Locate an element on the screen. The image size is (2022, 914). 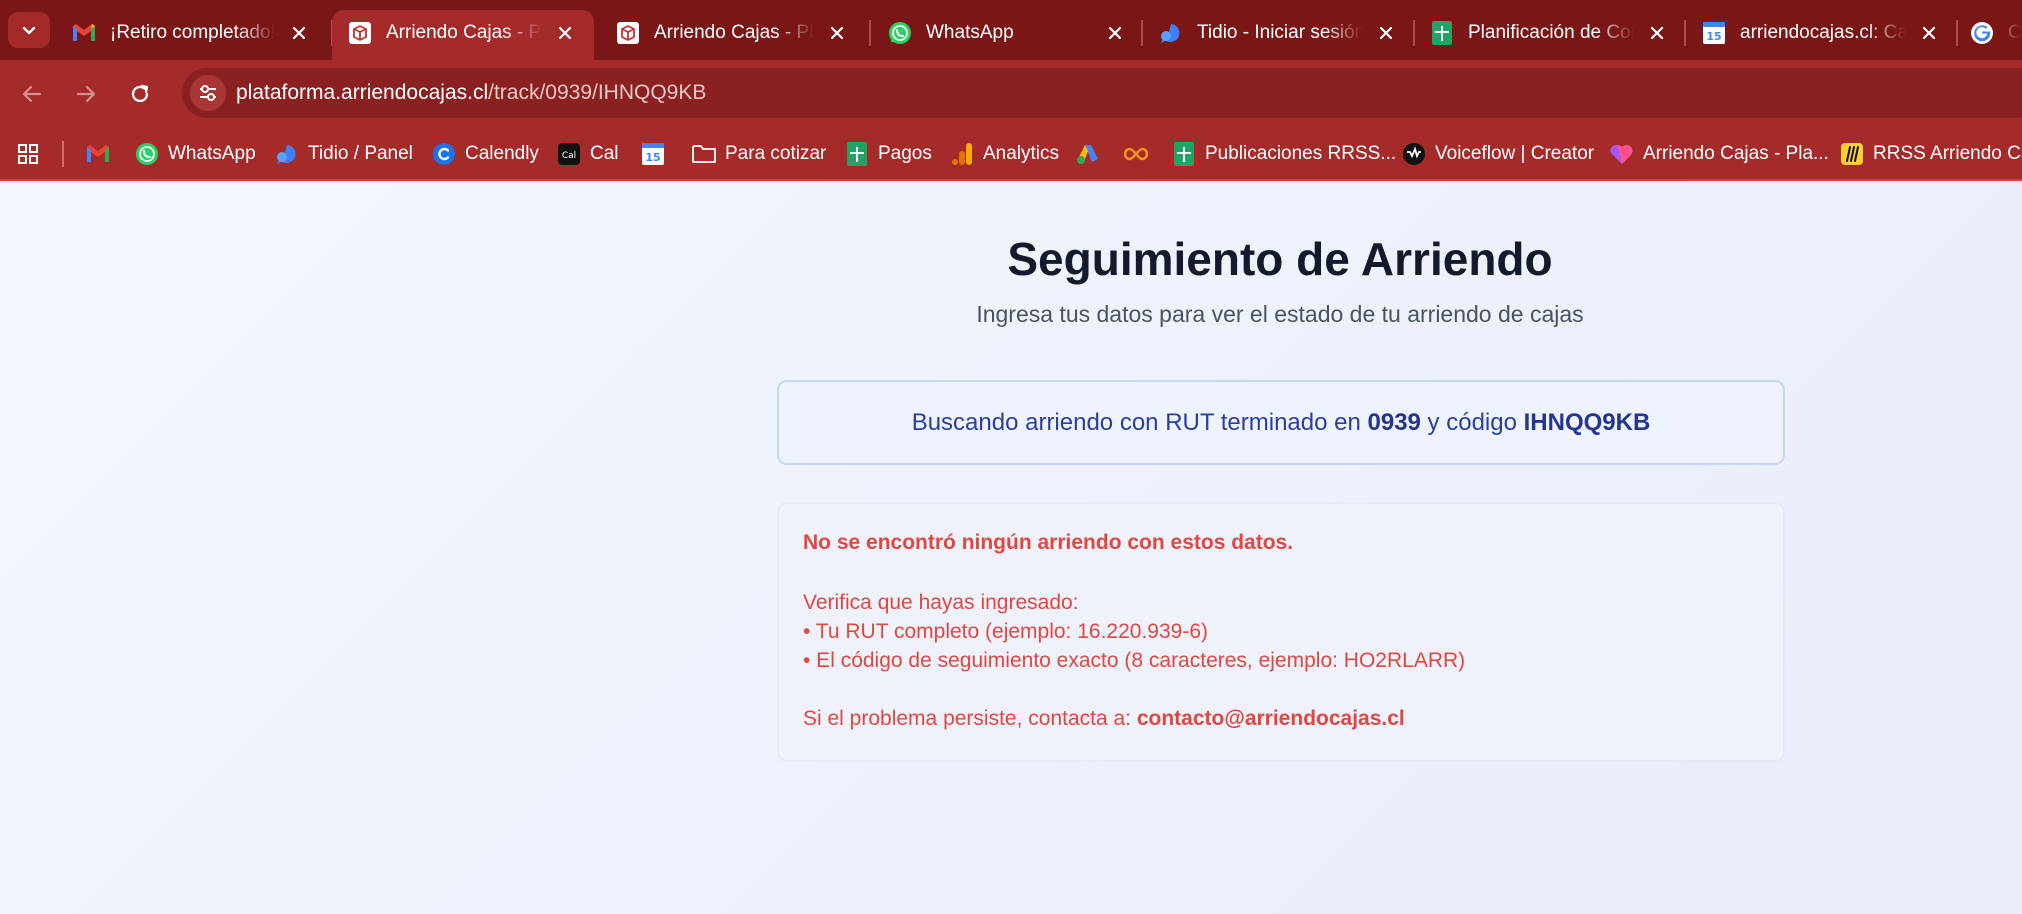
error-verify-text: Verifica que hayas ingresado: is located at coordinates (941, 602).